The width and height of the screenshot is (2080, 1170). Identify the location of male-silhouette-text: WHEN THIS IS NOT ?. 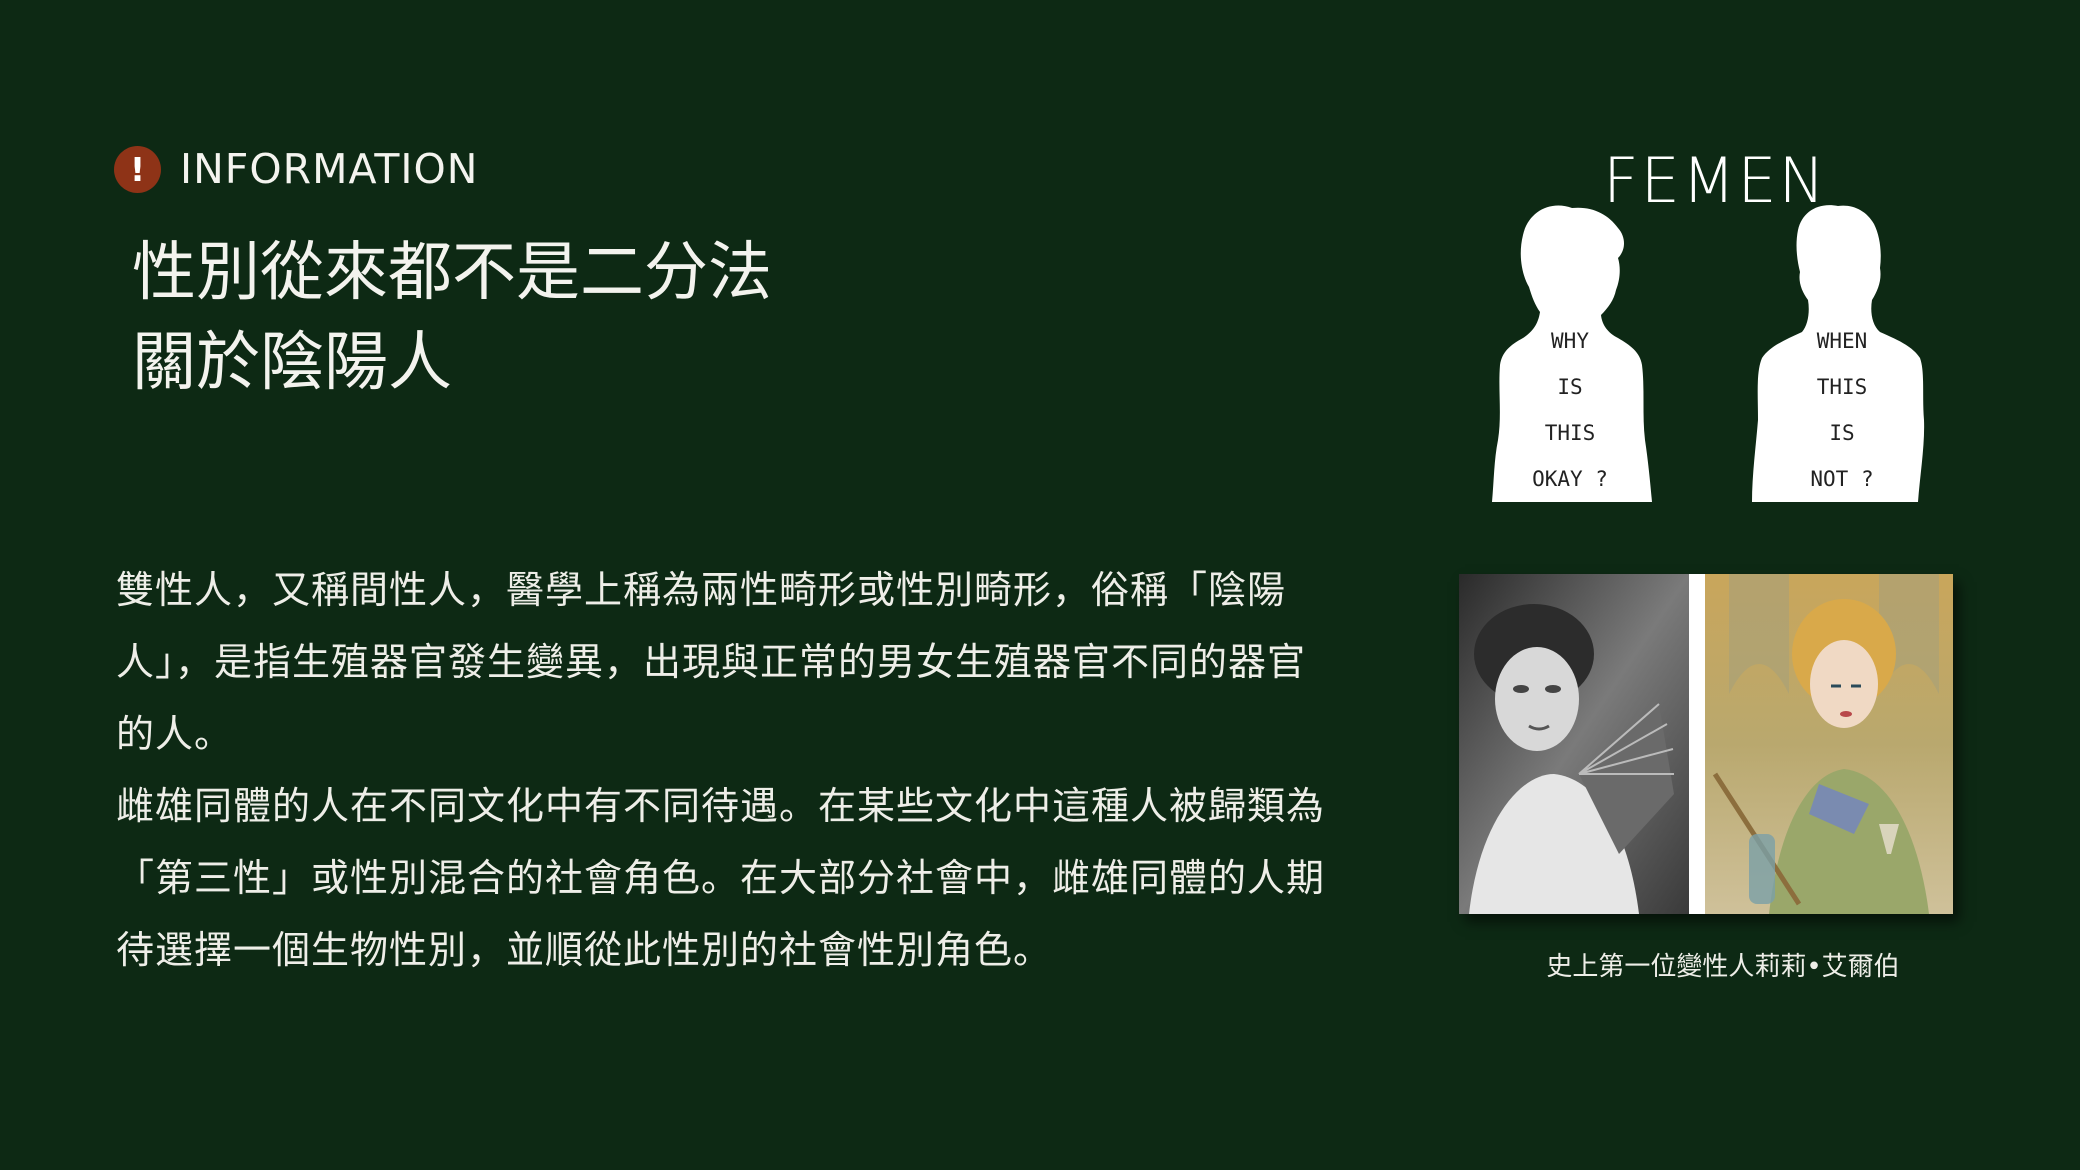
(1842, 410).